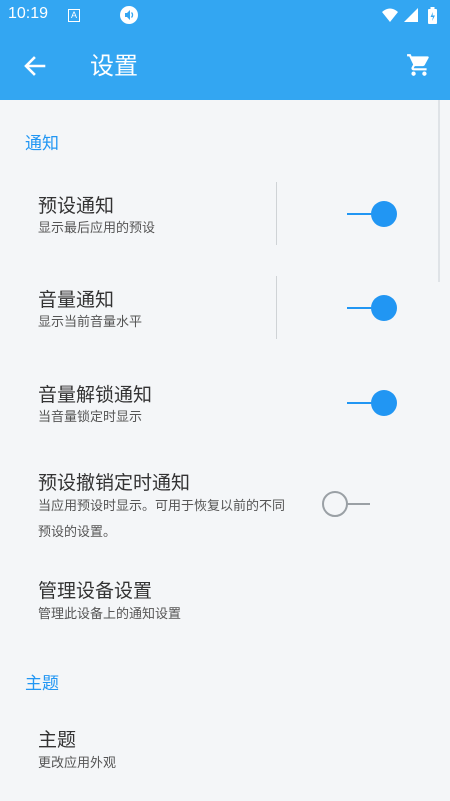  I want to click on volume-notification-switch, so click(372, 308).